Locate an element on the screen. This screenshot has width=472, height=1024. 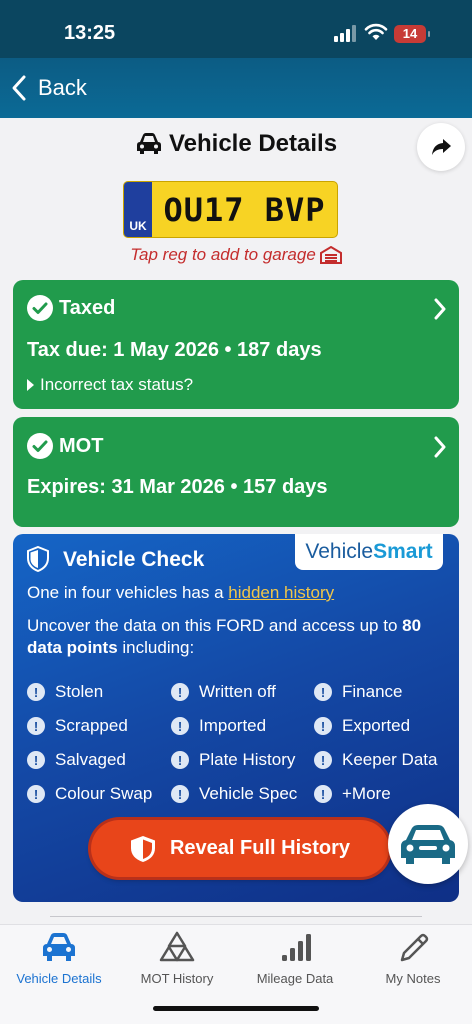
feature-item: ! Keeper Data is located at coordinates (375, 760).